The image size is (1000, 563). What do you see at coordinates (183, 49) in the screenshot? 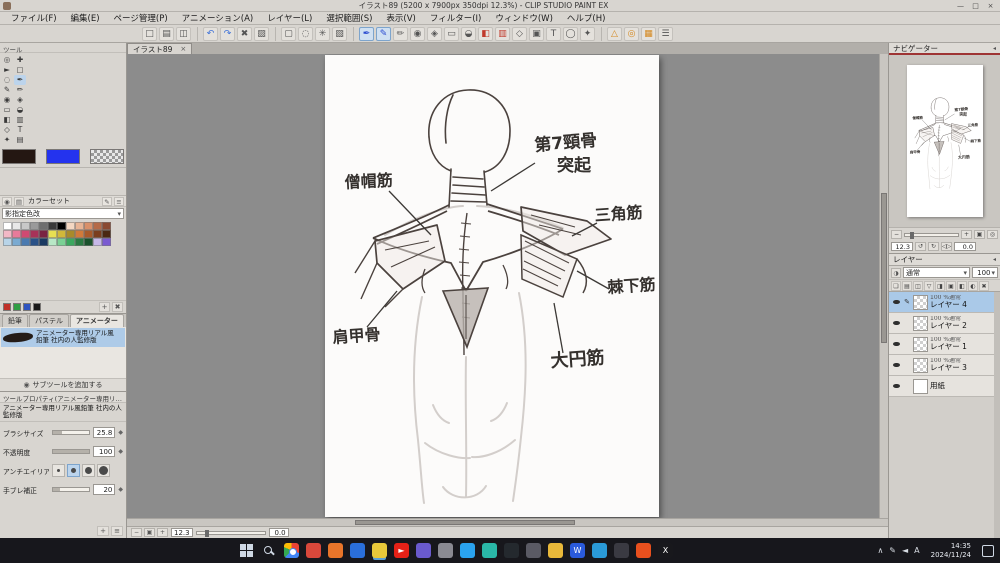
I see `document-close-icon: ×` at bounding box center [183, 49].